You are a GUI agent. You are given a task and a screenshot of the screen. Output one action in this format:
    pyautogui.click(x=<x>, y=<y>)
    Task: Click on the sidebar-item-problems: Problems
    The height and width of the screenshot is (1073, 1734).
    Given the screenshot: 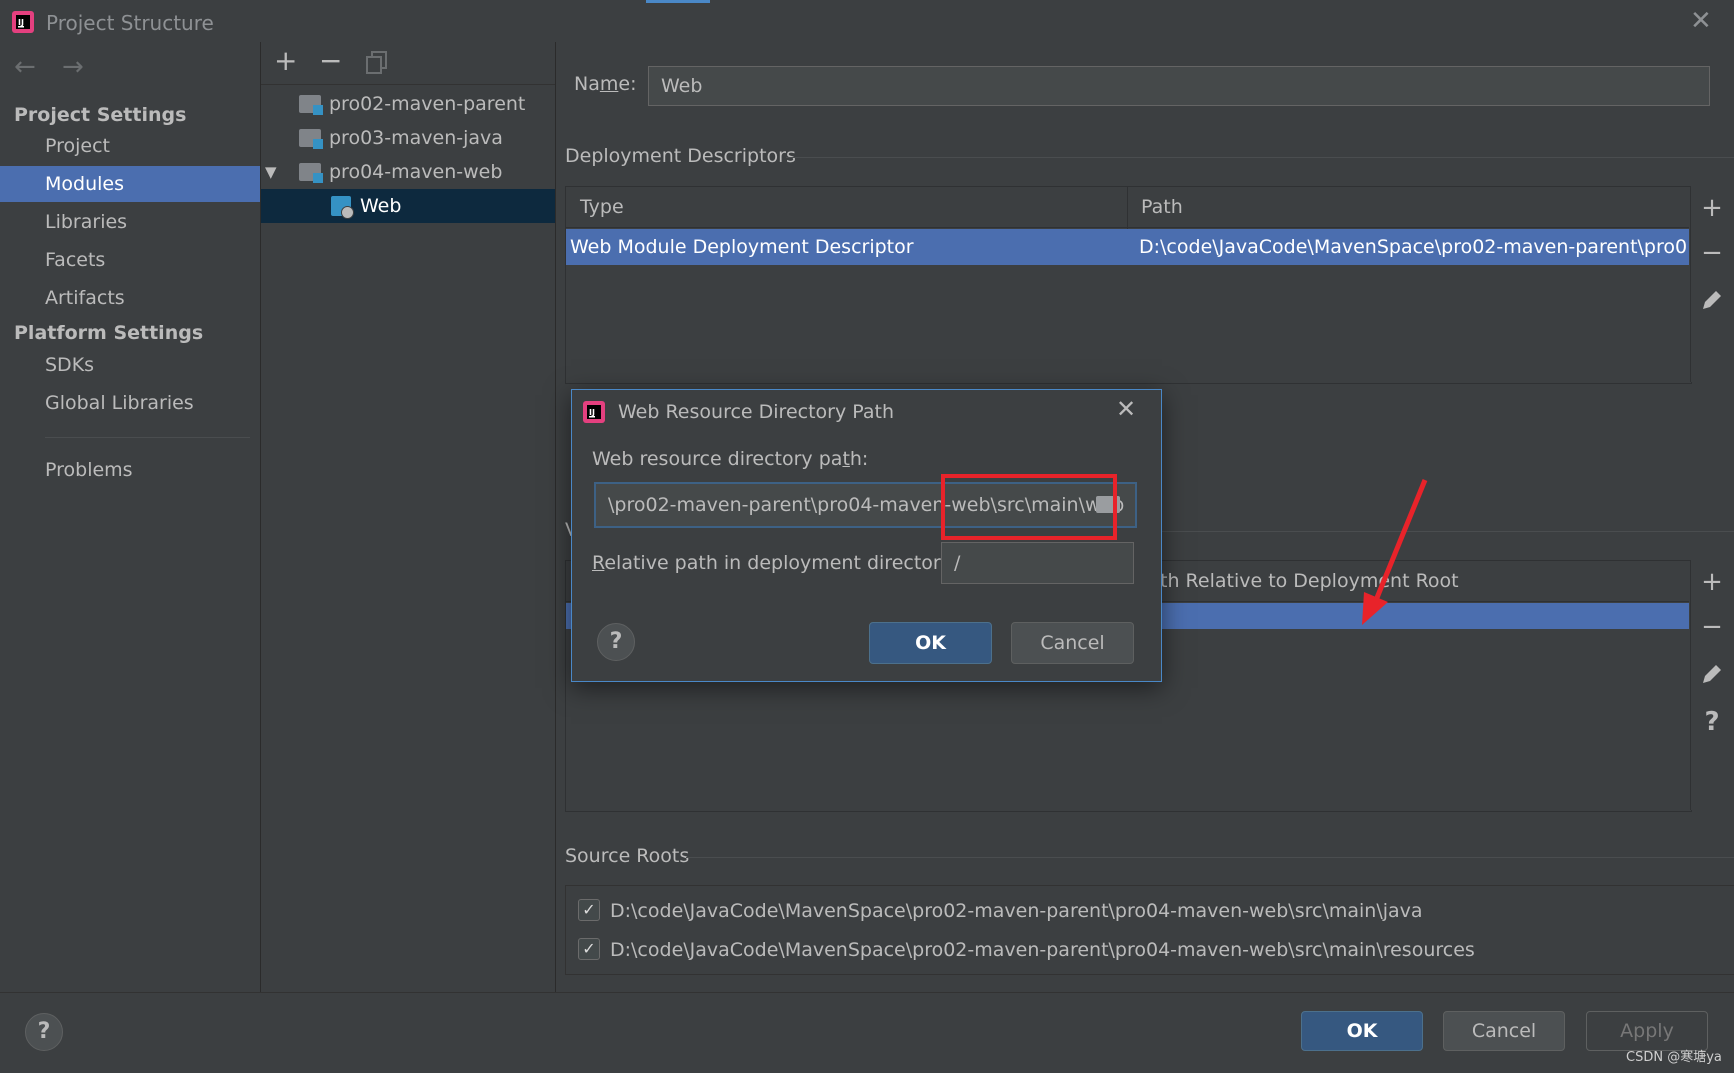 What is the action you would take?
    pyautogui.click(x=130, y=470)
    